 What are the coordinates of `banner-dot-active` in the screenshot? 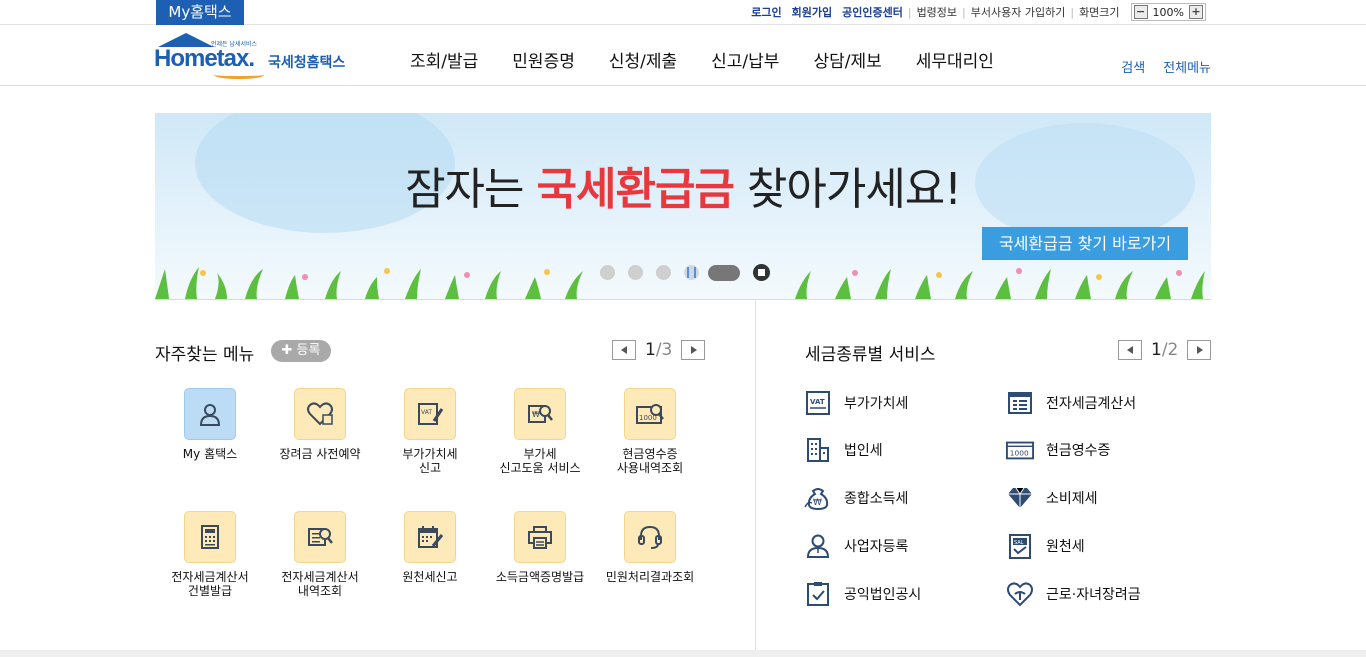 It's located at (724, 272).